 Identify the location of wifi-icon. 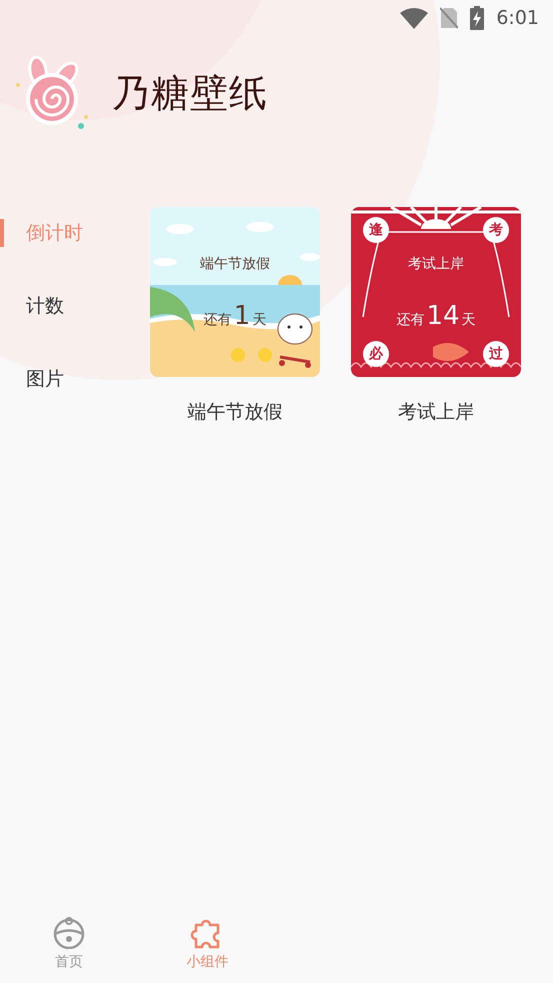
(414, 18).